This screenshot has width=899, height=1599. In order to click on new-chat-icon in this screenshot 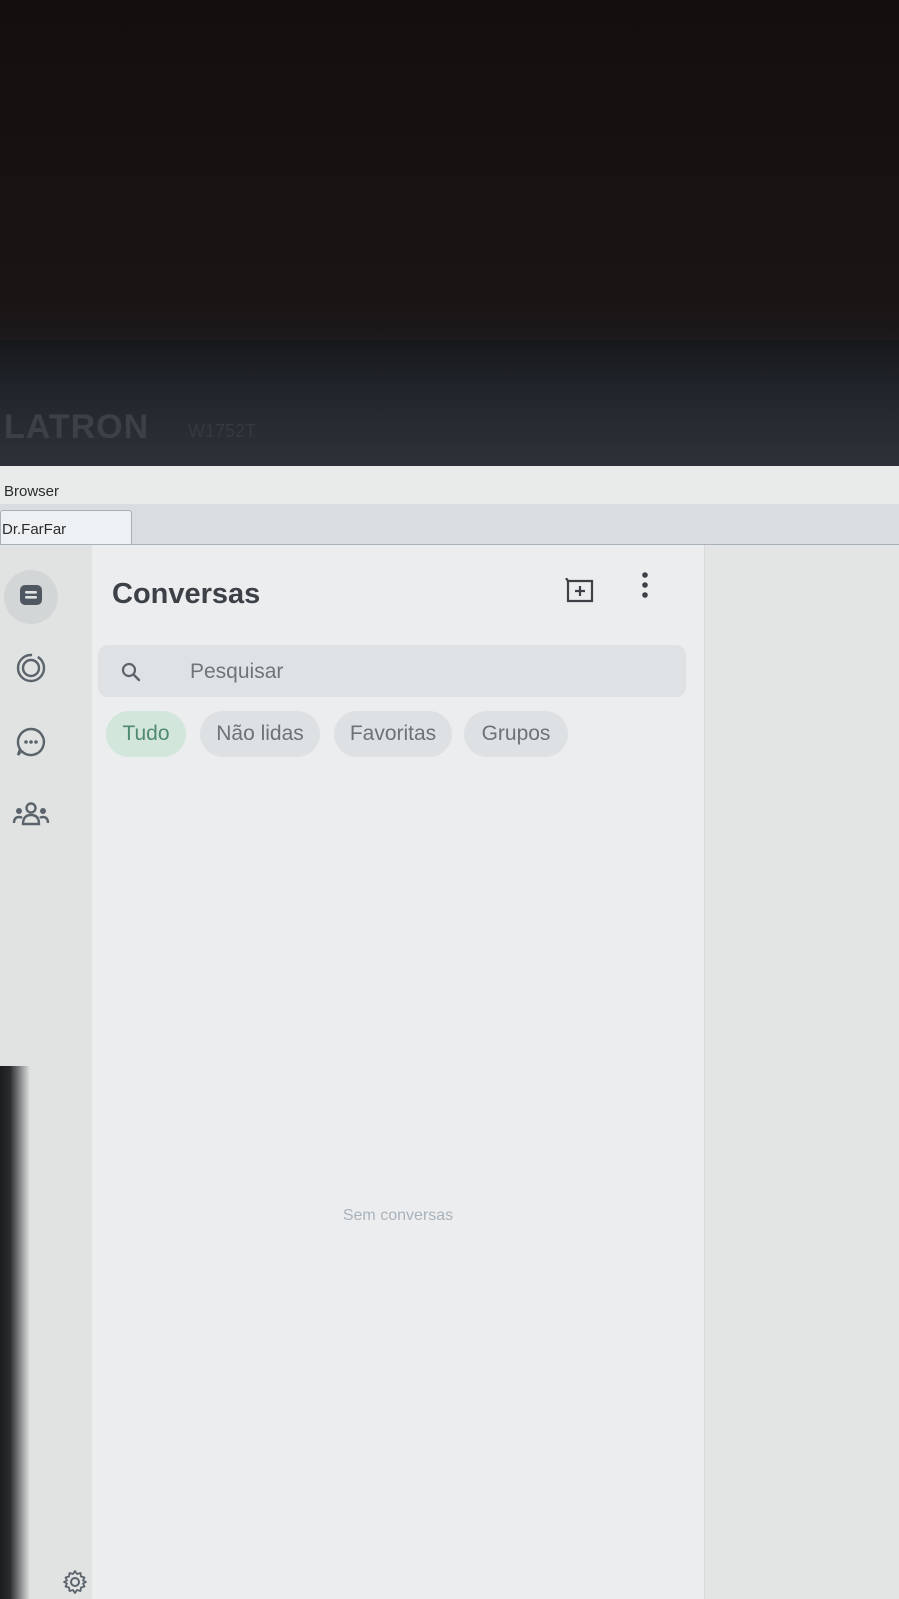, I will do `click(580, 592)`.